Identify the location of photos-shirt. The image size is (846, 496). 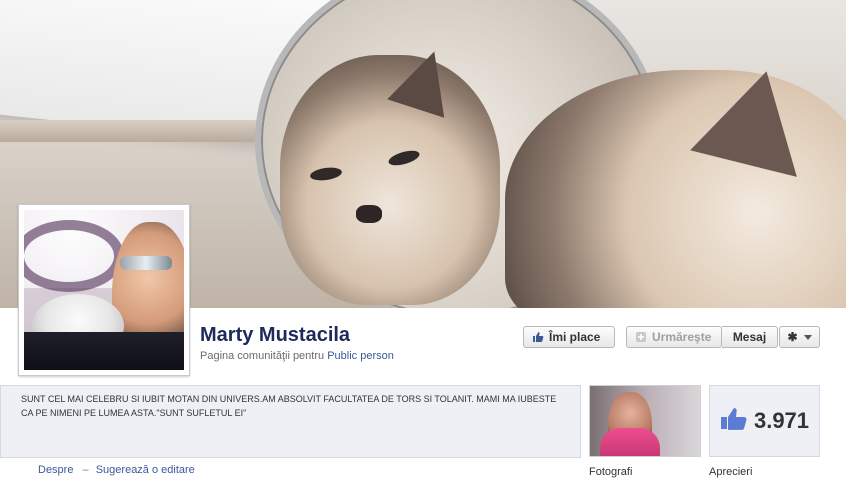
(630, 442).